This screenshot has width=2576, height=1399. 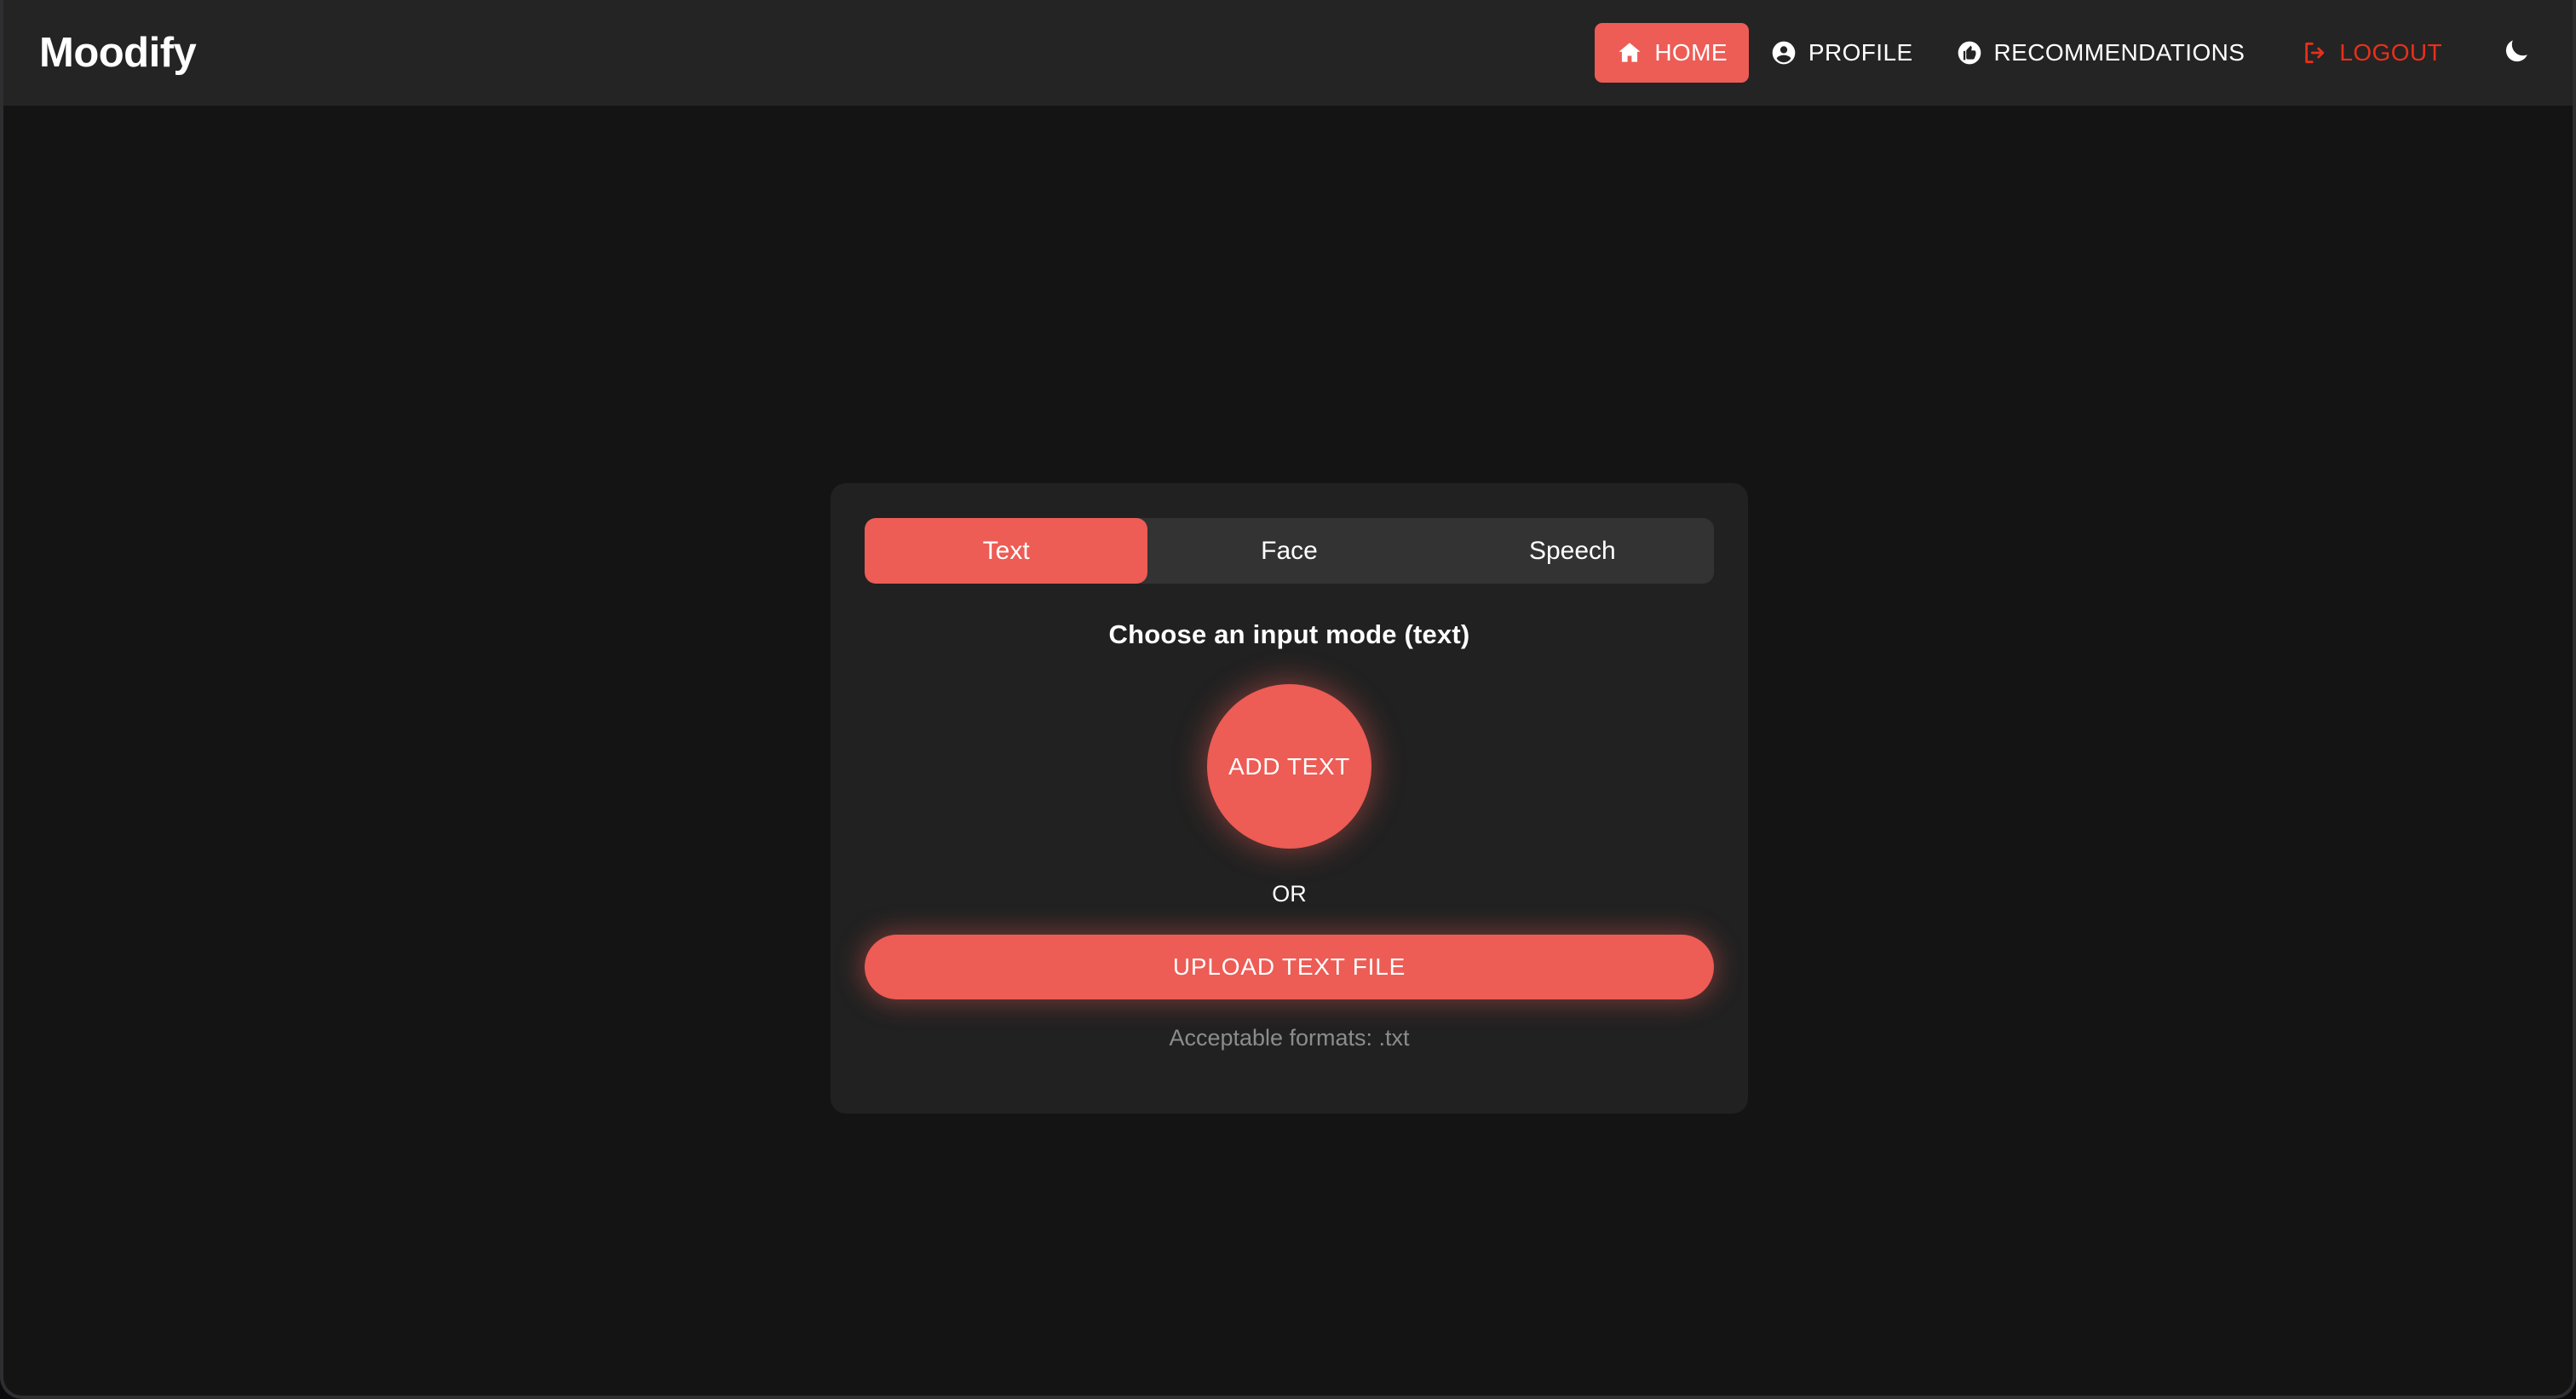 I want to click on nav-item-home-label: HOME, so click(x=1691, y=52).